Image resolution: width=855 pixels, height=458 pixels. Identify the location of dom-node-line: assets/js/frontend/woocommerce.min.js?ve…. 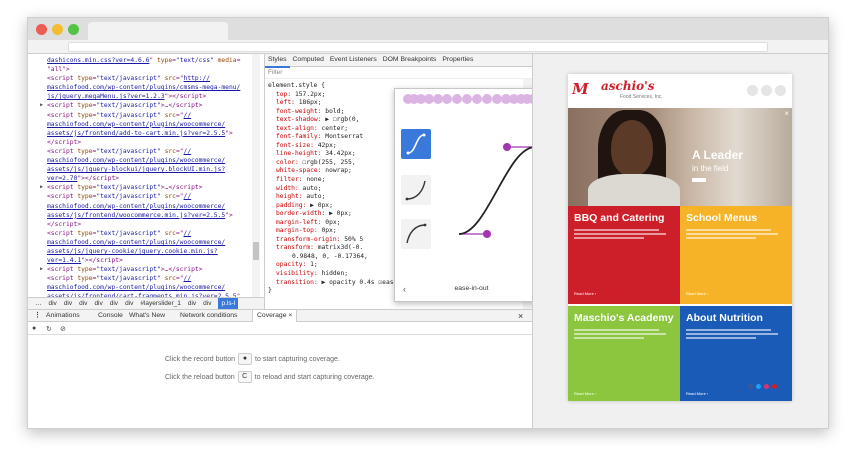
(144, 215).